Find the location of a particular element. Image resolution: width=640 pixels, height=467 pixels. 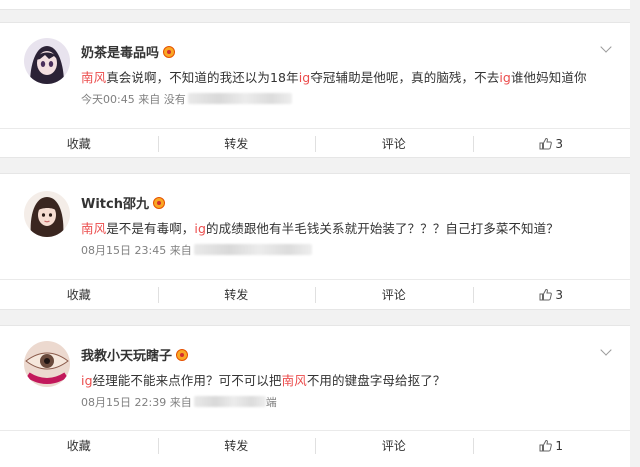

comment-text: ig经理能不能来点作用？可不可以把南风不用的键盘字母给抠了？ is located at coordinates (263, 379).